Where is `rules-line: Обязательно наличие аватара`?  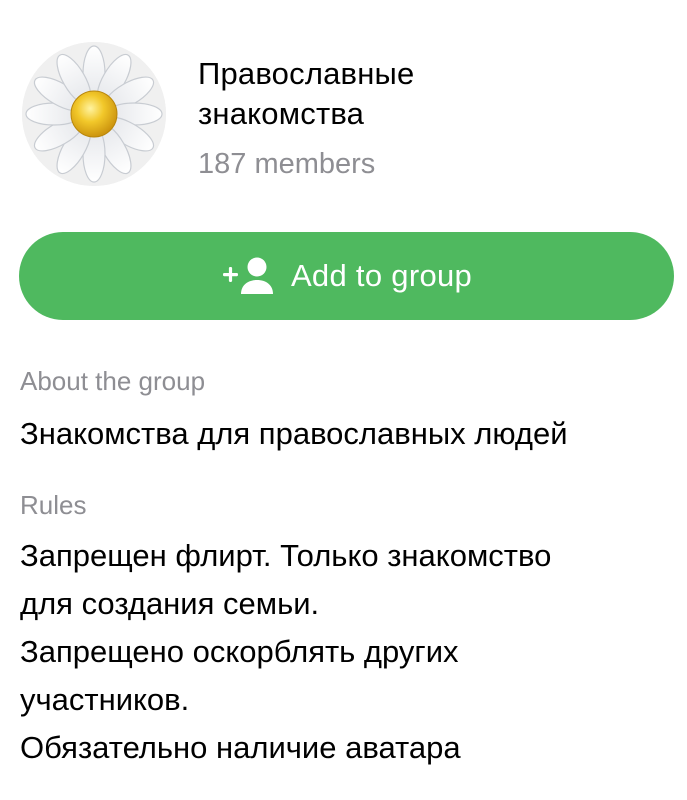
rules-line: Обязательно наличие аватара is located at coordinates (240, 747).